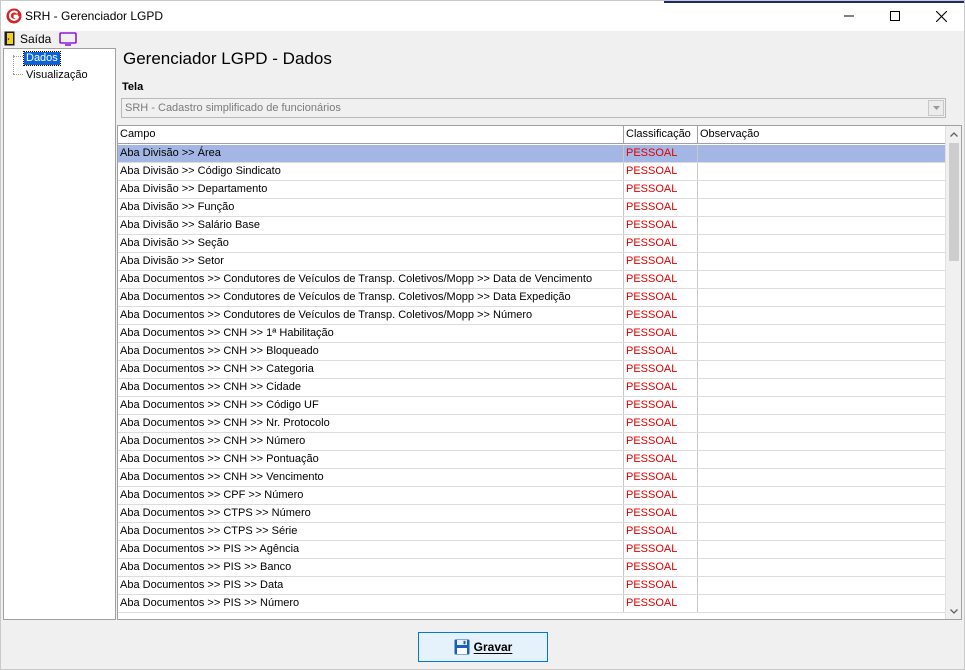 The height and width of the screenshot is (670, 965). What do you see at coordinates (371, 495) in the screenshot?
I see `cell-campo: Aba Documentos >> CPF >> Número` at bounding box center [371, 495].